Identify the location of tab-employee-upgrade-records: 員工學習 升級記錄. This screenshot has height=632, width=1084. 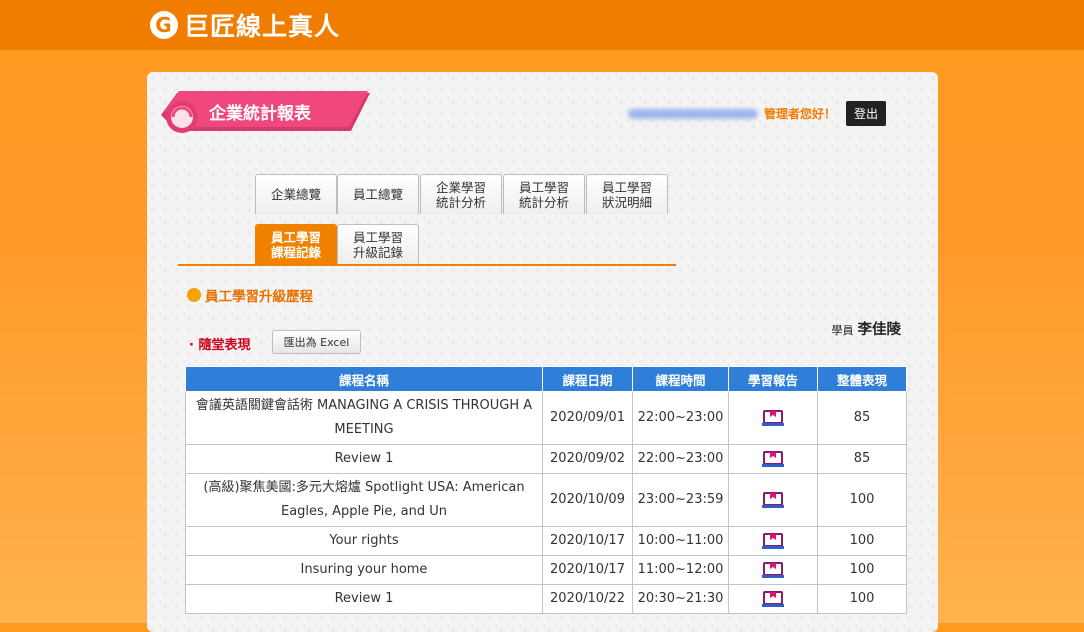
(378, 244).